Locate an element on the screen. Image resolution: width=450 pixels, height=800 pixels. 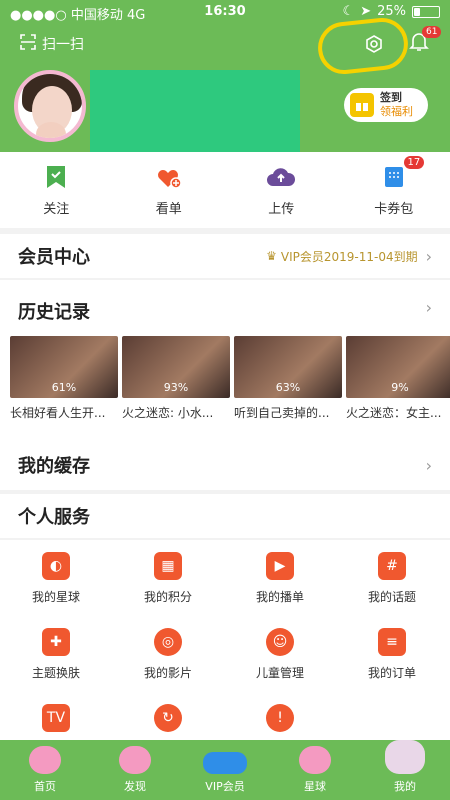
quick-coupon: 17 卡券包 is located at coordinates (394, 190).